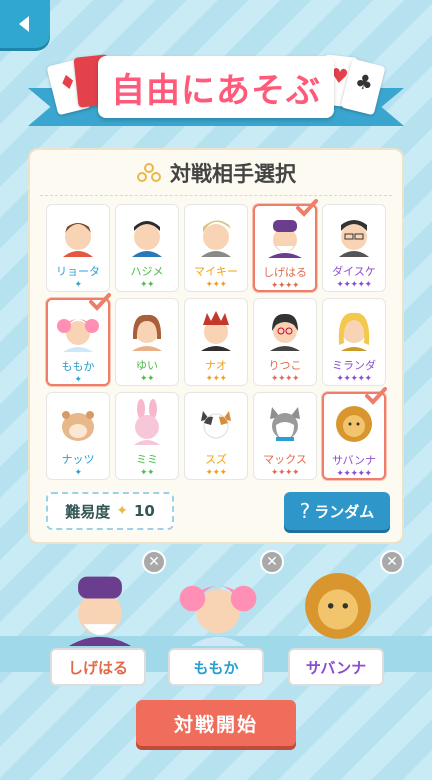  Describe the element at coordinates (305, 511) in the screenshot. I see `question-icon: ?` at that location.